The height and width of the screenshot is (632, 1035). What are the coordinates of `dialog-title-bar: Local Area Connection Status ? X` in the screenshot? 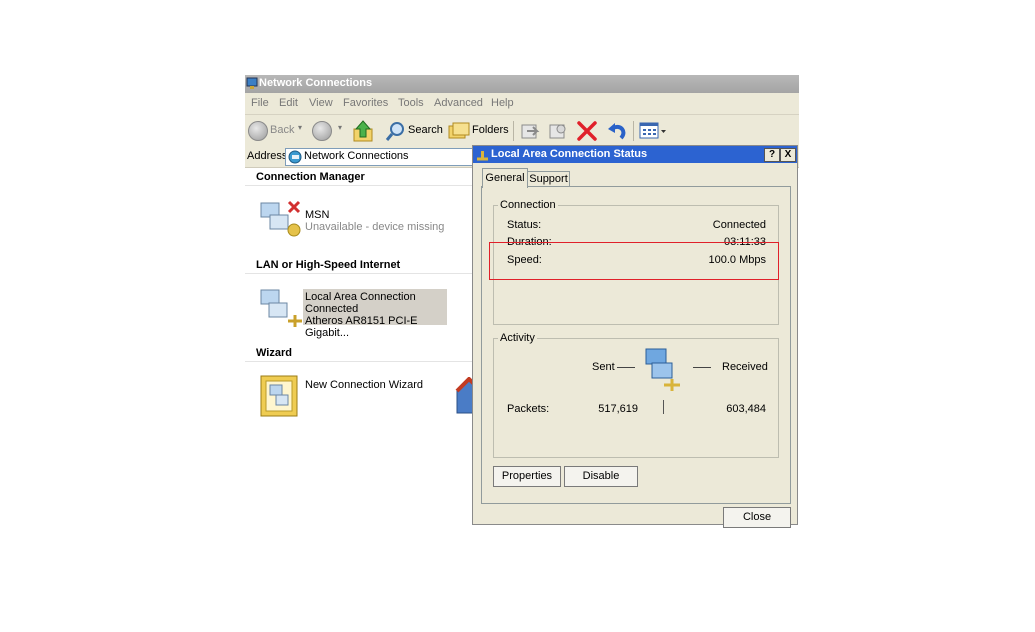 It's located at (635, 154).